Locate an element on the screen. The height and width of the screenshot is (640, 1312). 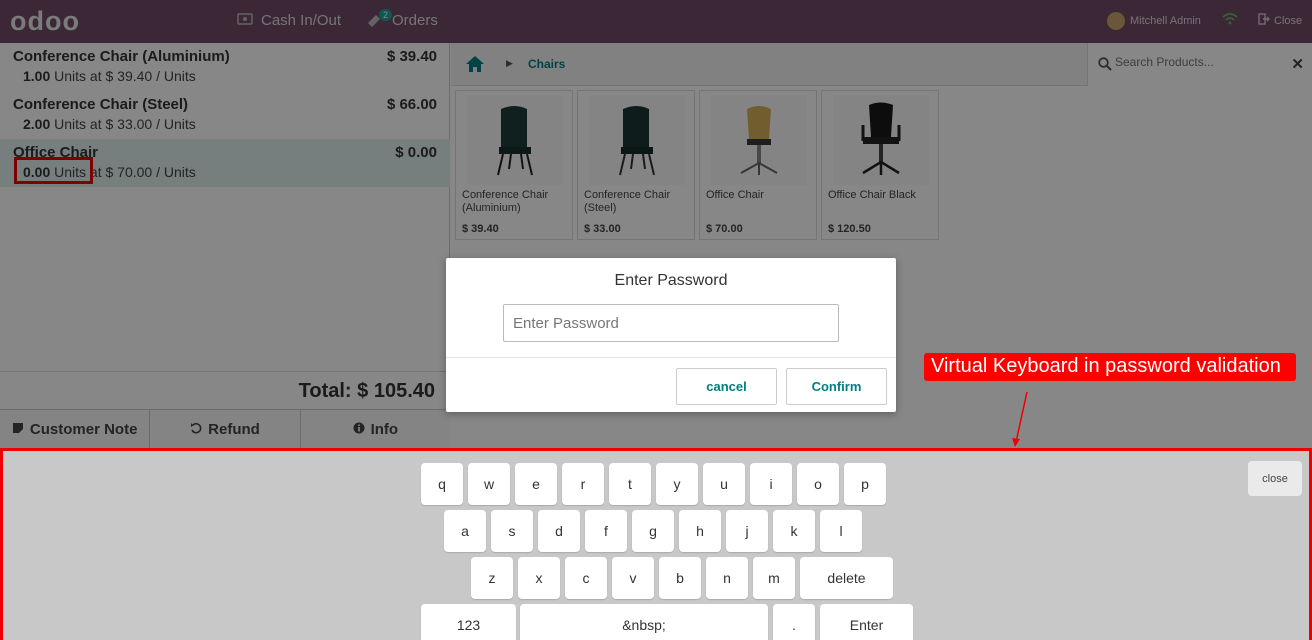
key-w: w is located at coordinates (489, 484).